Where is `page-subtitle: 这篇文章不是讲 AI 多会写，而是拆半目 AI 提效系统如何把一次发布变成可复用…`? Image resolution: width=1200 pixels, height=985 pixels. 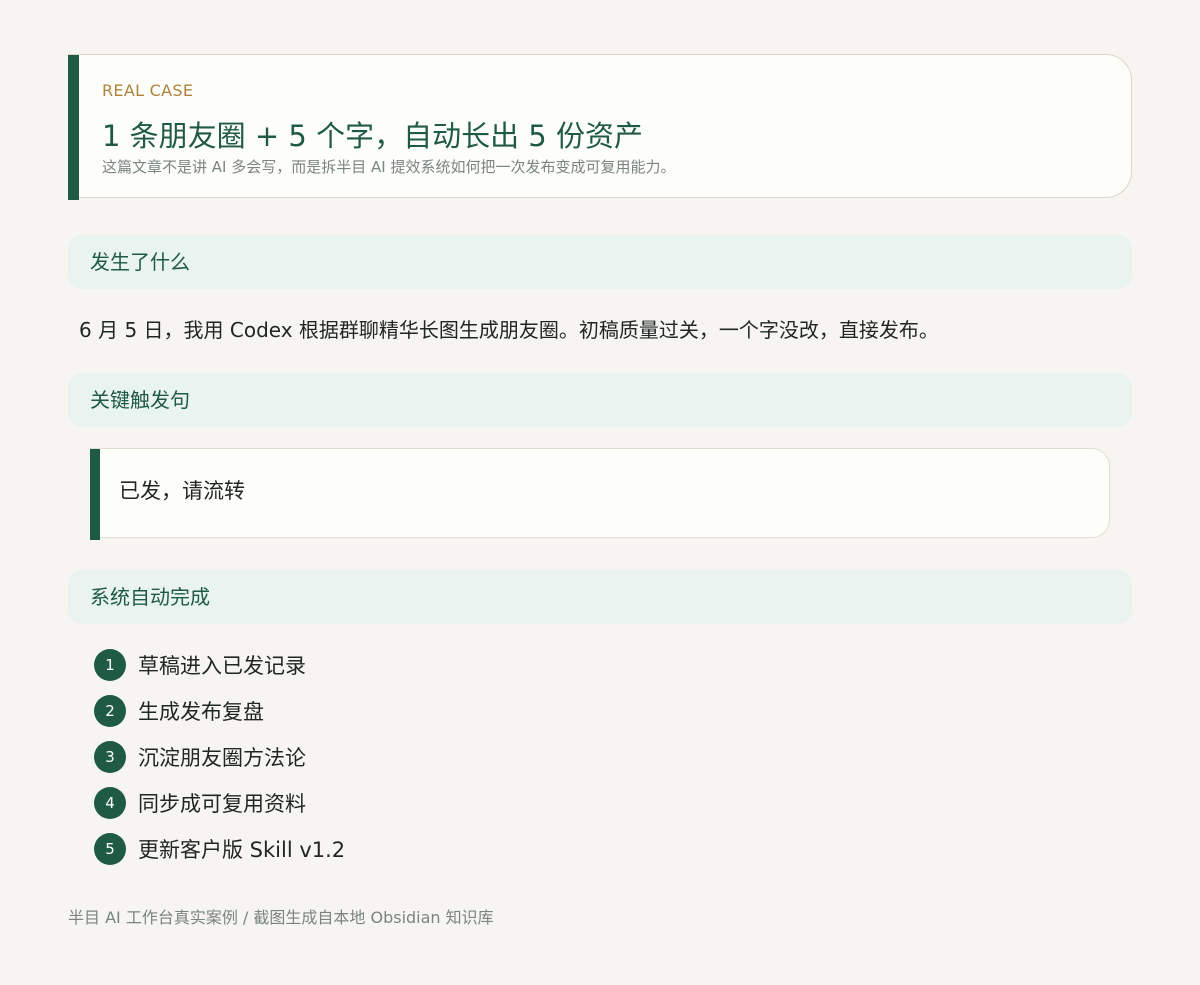 page-subtitle: 这篇文章不是讲 AI 多会写，而是拆半目 AI 提效系统如何把一次发布变成可复用… is located at coordinates (389, 167).